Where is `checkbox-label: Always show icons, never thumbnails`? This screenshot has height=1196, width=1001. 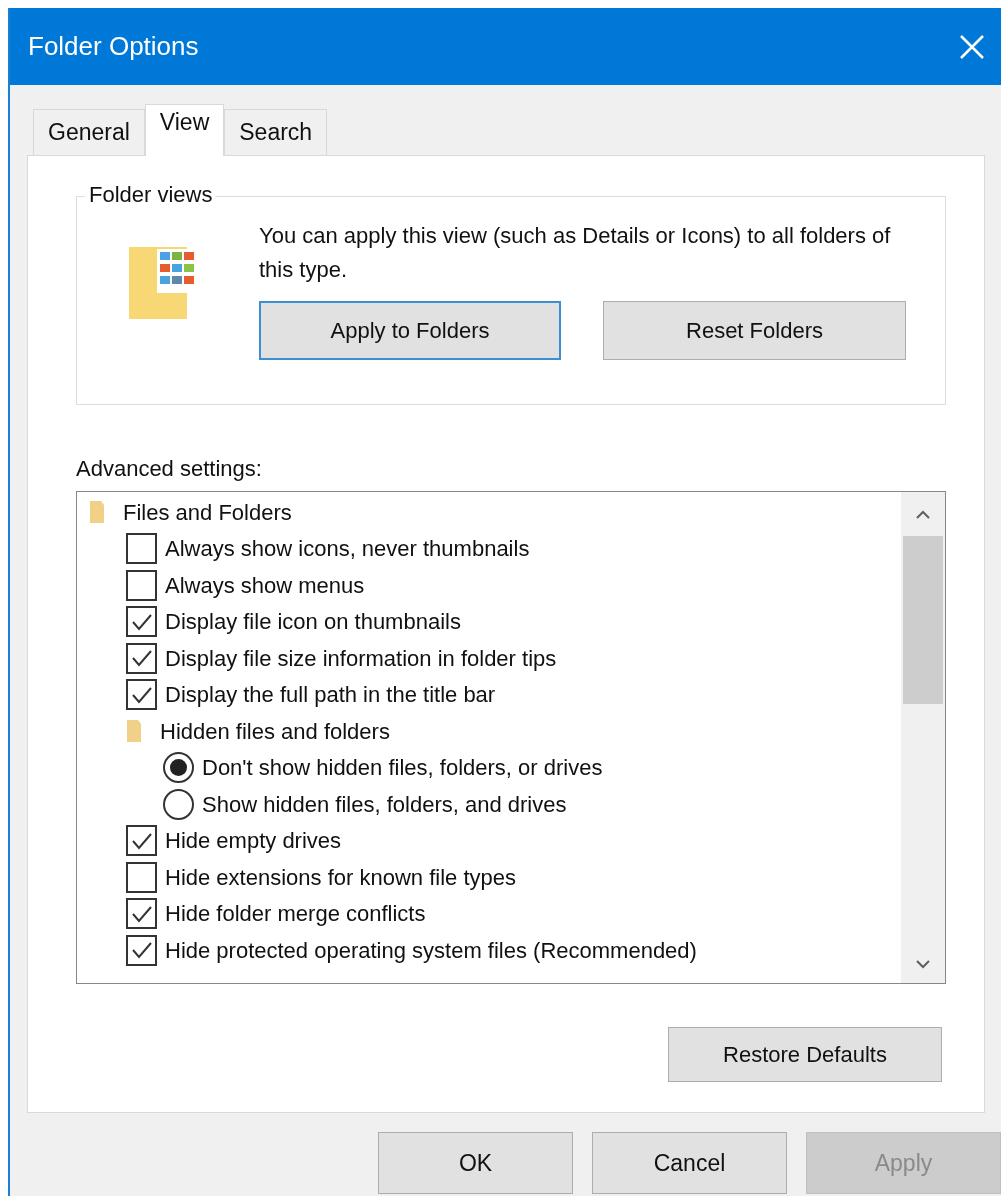
checkbox-label: Always show icons, never thumbnails is located at coordinates (347, 549).